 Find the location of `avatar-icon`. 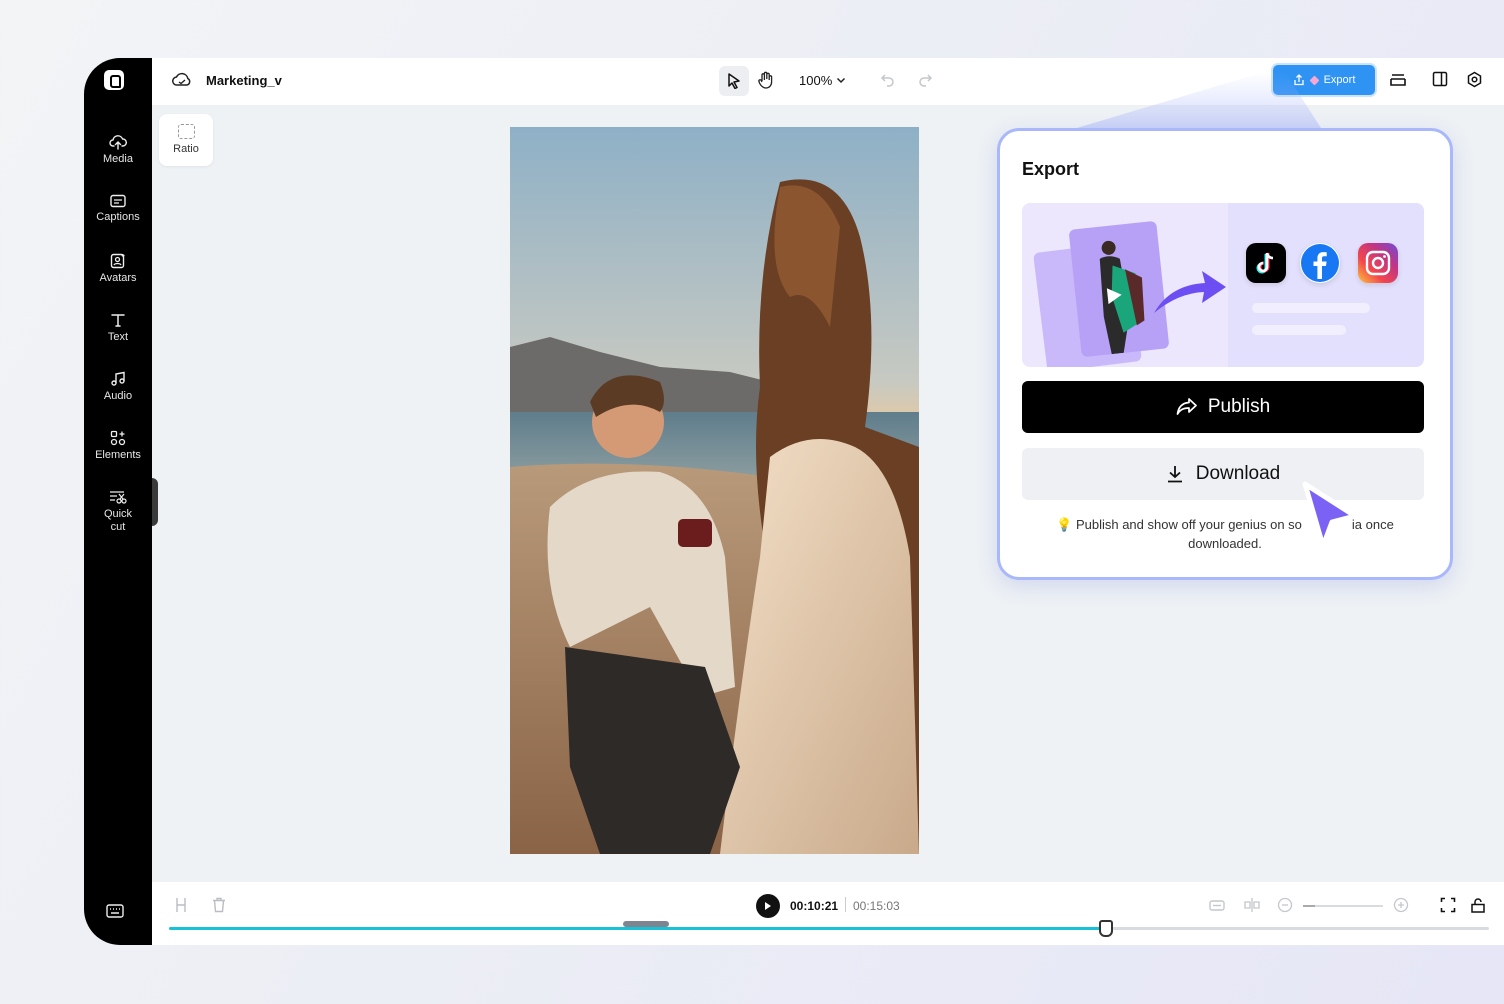

avatar-icon is located at coordinates (117, 261).